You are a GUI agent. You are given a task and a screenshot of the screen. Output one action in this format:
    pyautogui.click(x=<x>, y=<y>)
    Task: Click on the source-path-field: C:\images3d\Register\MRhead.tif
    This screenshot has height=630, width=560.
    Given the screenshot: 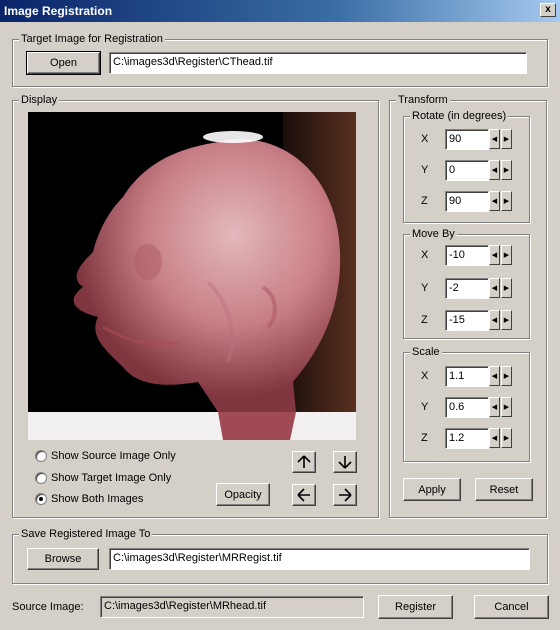 What is the action you would take?
    pyautogui.click(x=232, y=607)
    